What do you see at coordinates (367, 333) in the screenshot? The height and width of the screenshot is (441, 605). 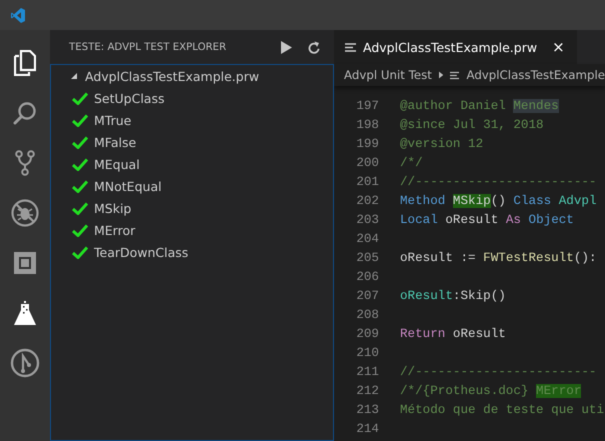 I see `line-number: 209` at bounding box center [367, 333].